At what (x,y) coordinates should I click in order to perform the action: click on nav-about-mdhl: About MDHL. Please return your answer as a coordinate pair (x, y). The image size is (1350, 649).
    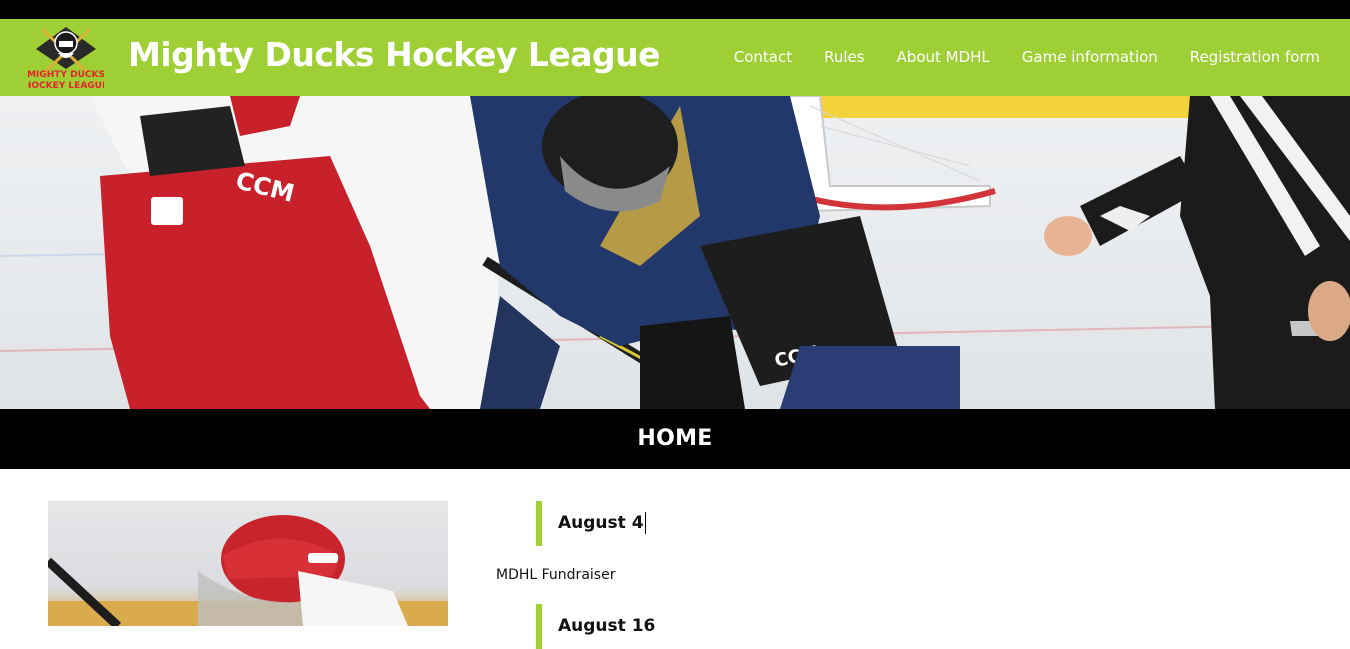
    Looking at the image, I should click on (943, 57).